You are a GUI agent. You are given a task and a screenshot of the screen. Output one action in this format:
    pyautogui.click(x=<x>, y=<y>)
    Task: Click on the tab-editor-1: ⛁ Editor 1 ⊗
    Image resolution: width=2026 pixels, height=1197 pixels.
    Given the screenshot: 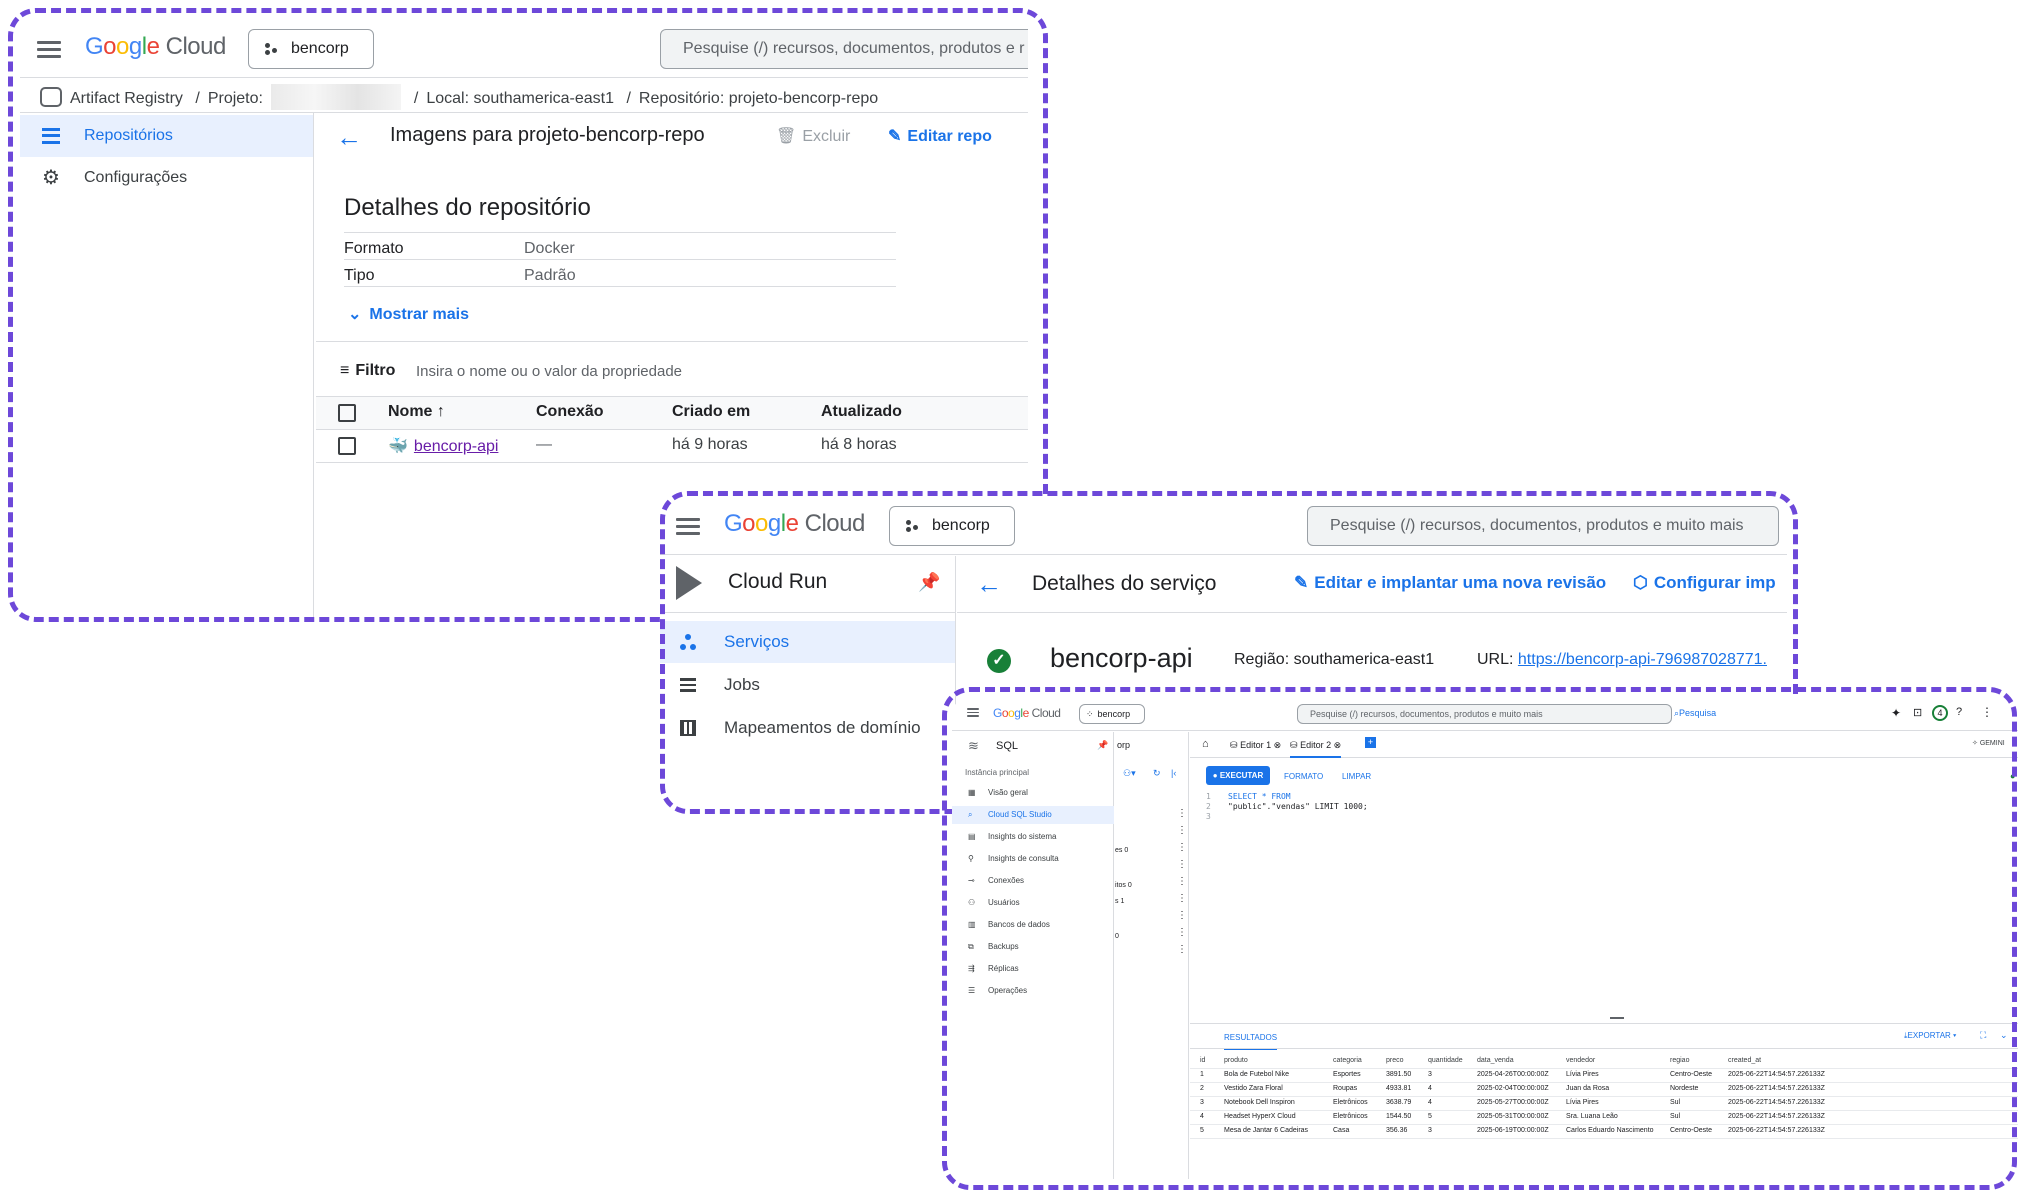 What is the action you would take?
    pyautogui.click(x=1255, y=745)
    